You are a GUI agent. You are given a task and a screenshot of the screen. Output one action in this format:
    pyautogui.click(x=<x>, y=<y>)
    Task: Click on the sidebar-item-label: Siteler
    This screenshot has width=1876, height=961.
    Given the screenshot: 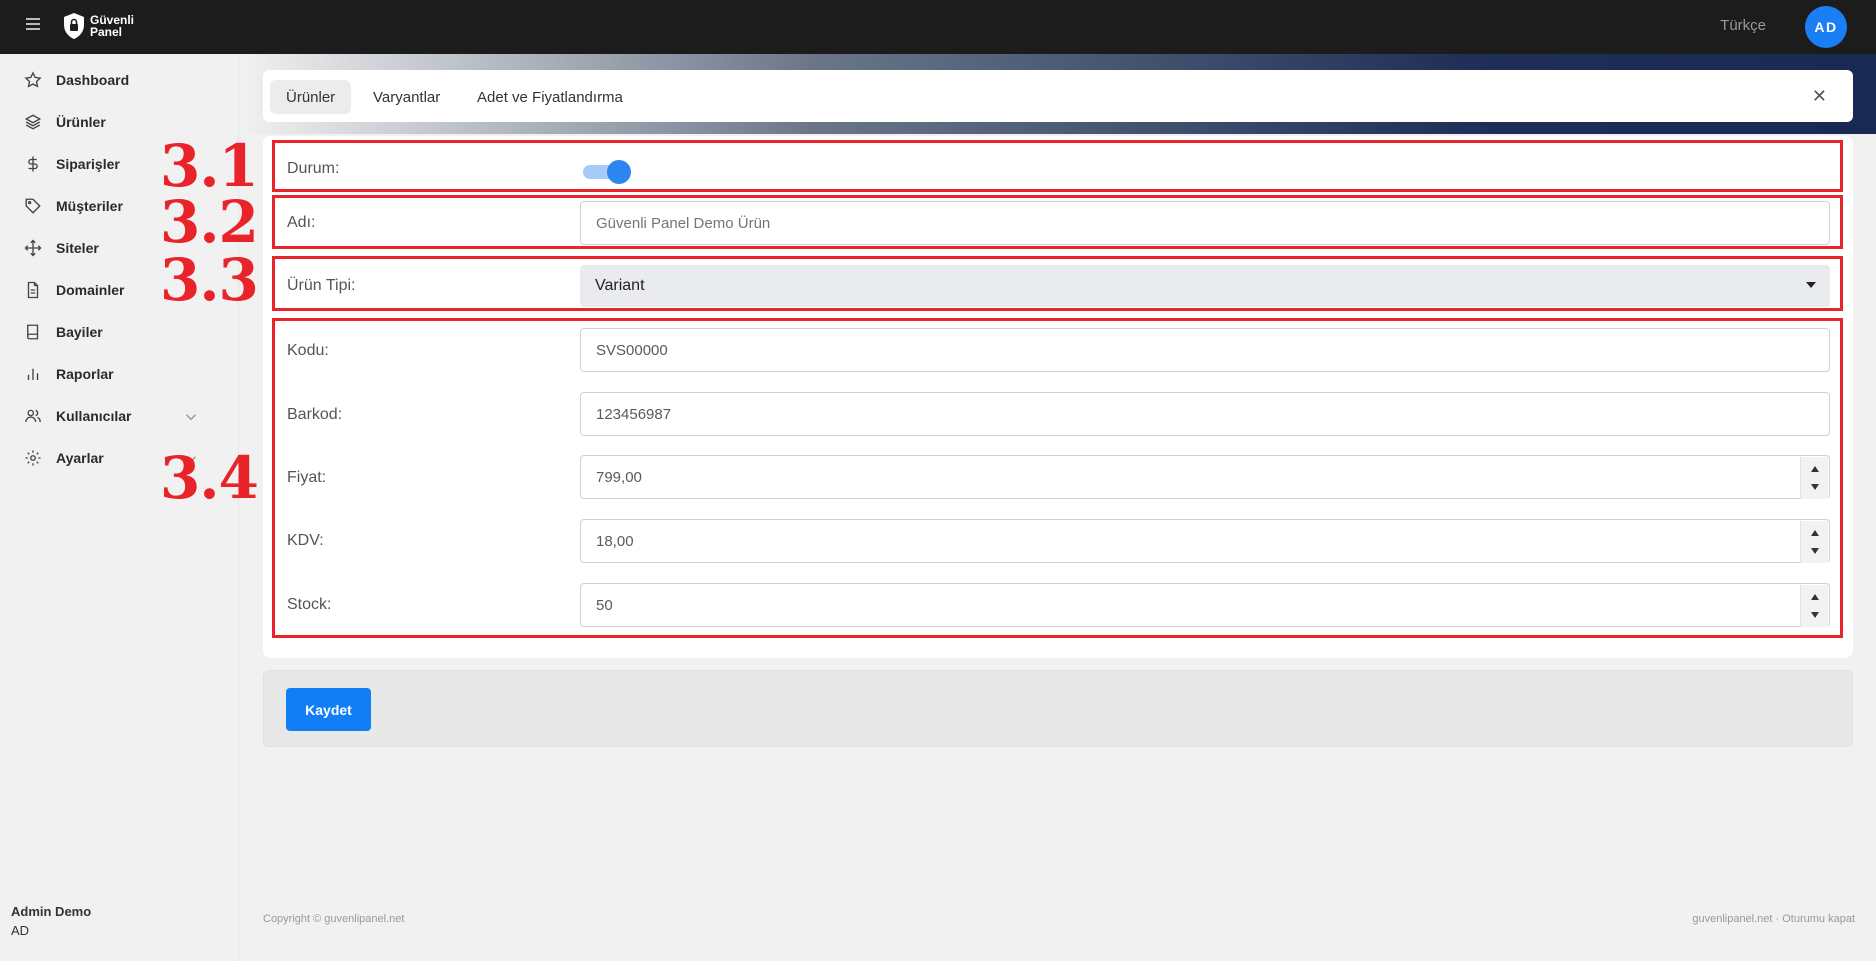 What is the action you would take?
    pyautogui.click(x=77, y=248)
    